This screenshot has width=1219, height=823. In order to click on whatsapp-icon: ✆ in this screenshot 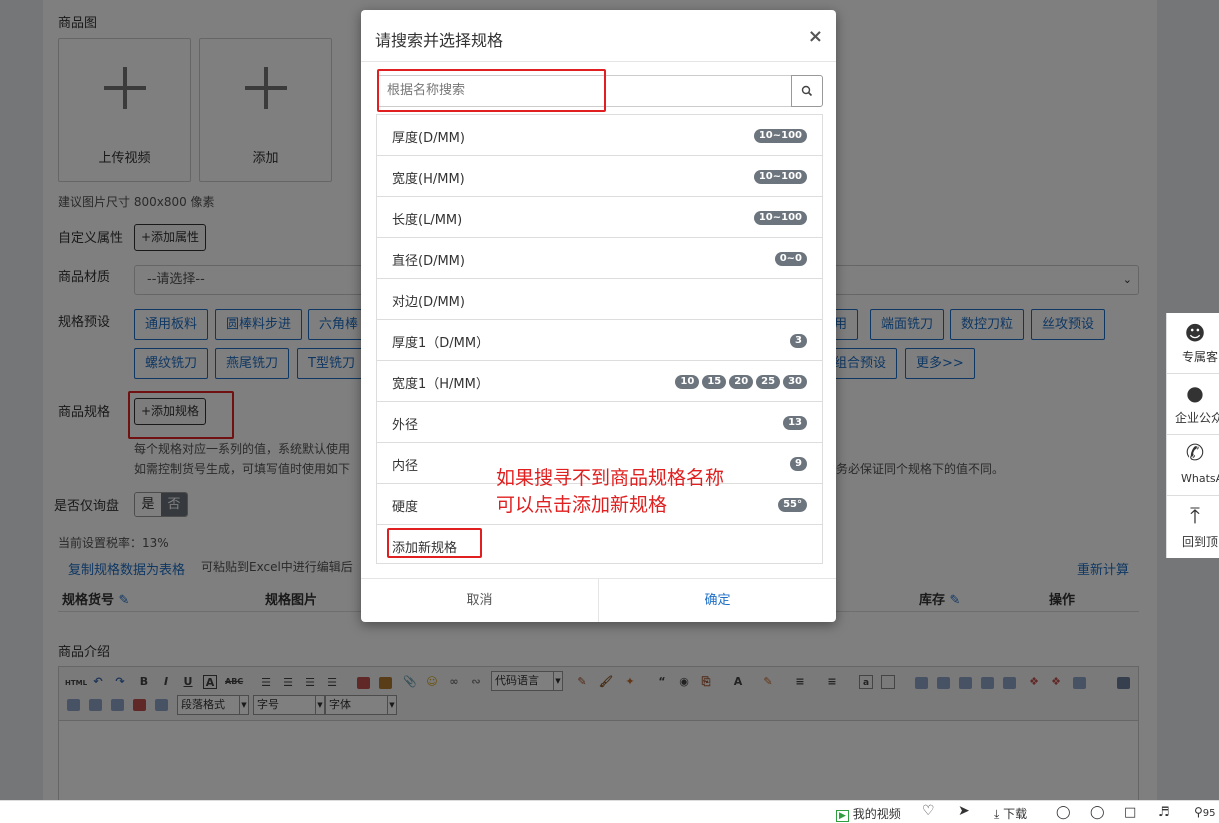, I will do `click(1195, 453)`.